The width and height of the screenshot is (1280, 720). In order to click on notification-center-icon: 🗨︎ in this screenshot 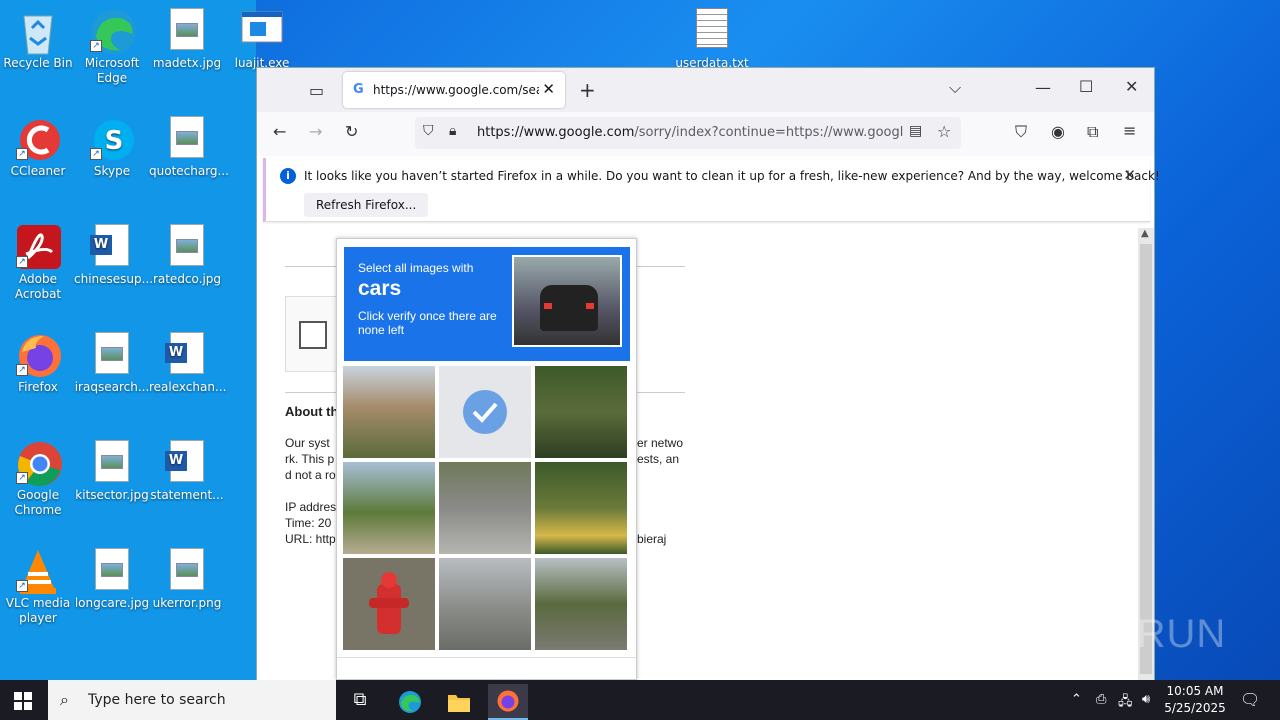, I will do `click(1250, 699)`.